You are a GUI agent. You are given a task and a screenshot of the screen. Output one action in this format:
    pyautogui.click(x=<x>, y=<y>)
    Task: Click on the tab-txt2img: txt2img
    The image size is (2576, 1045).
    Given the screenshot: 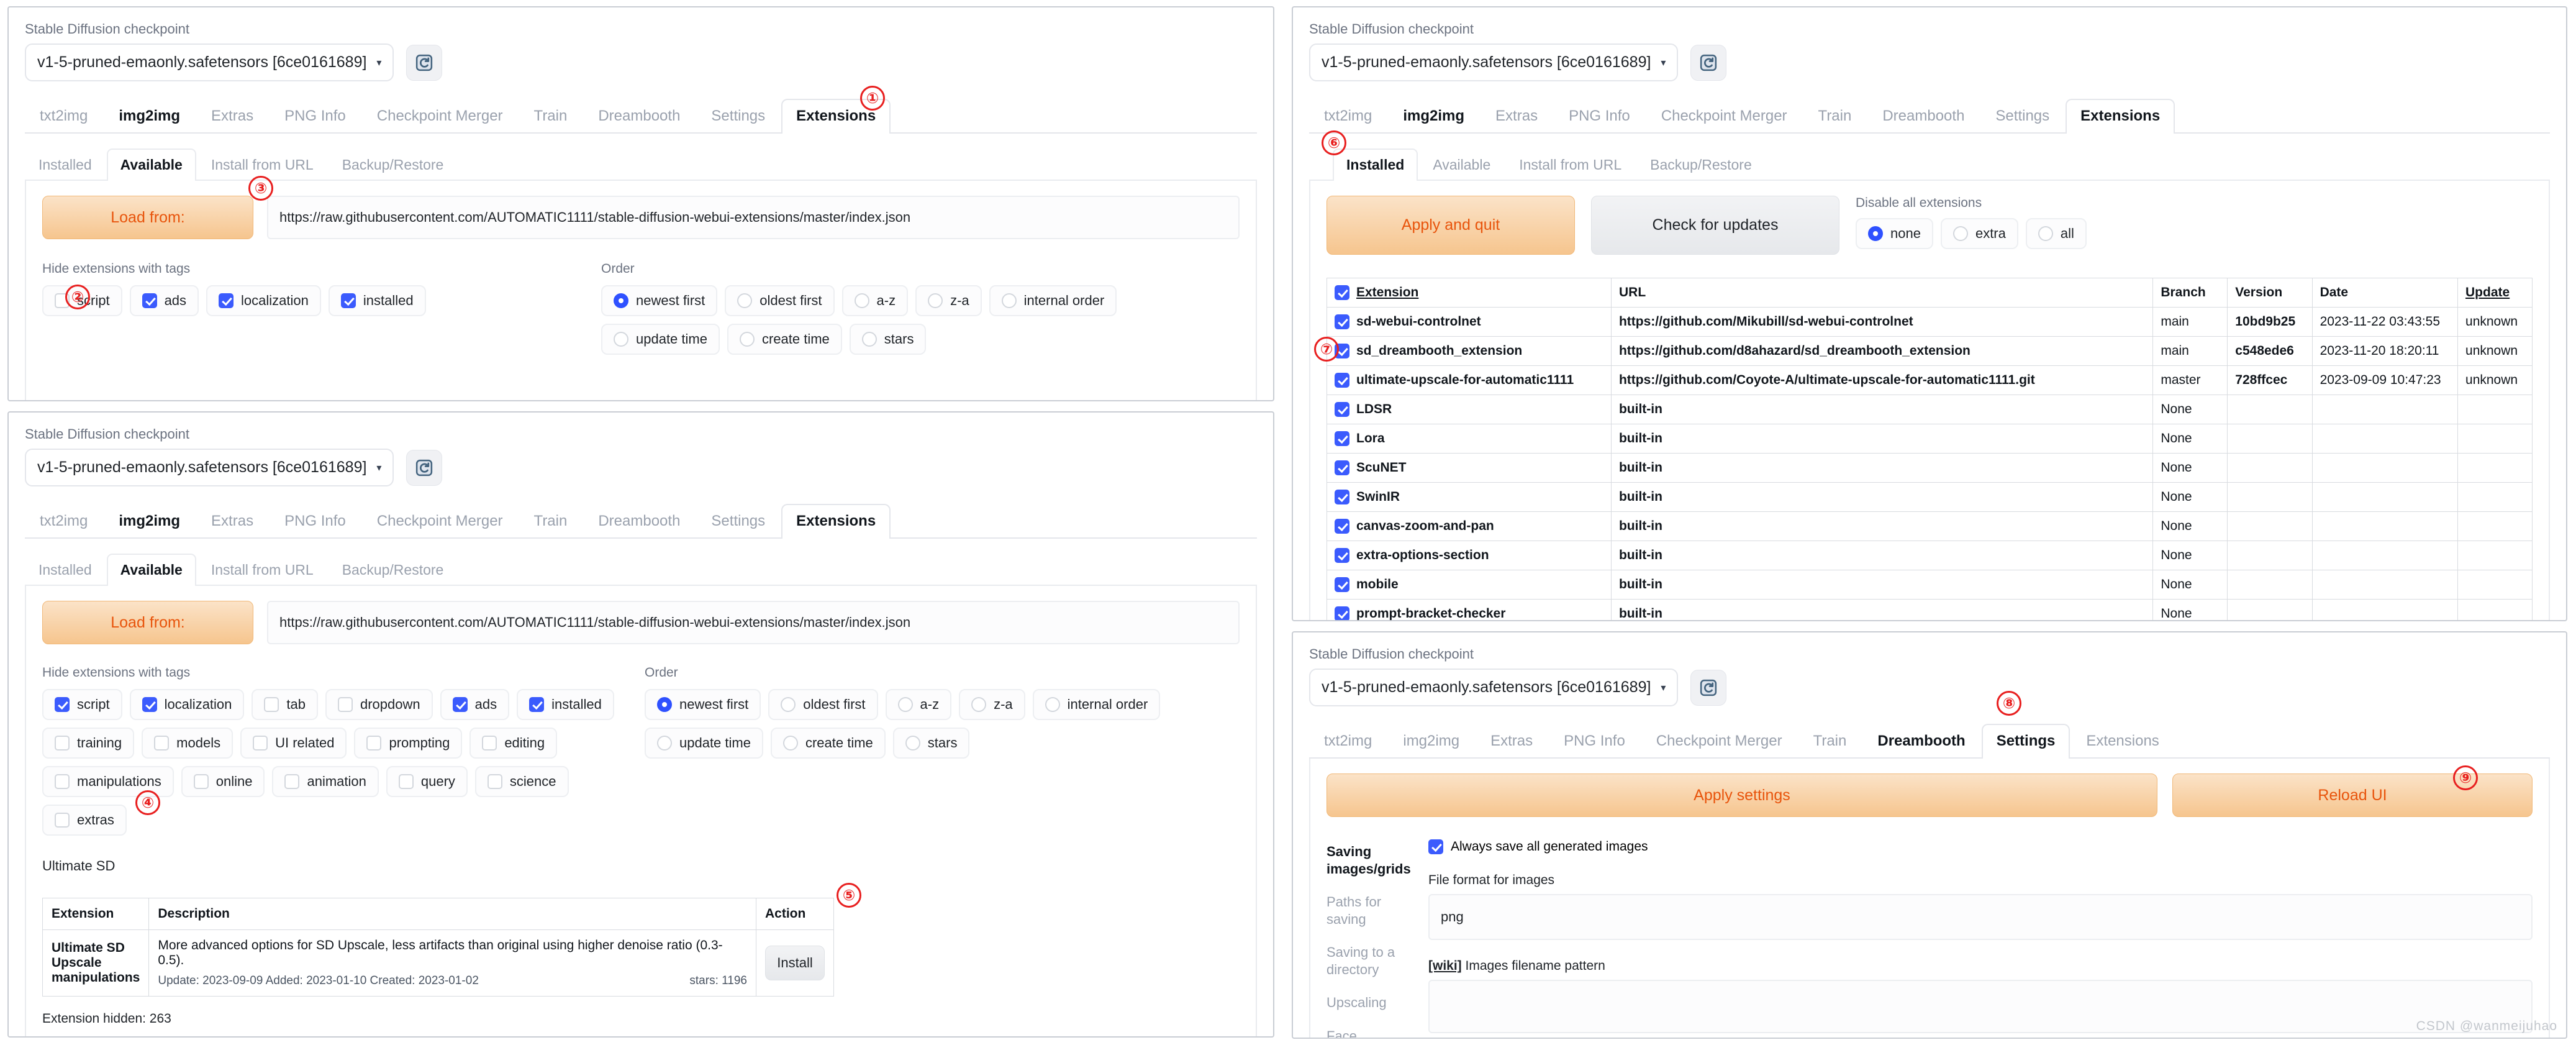 What is the action you would take?
    pyautogui.click(x=1348, y=741)
    